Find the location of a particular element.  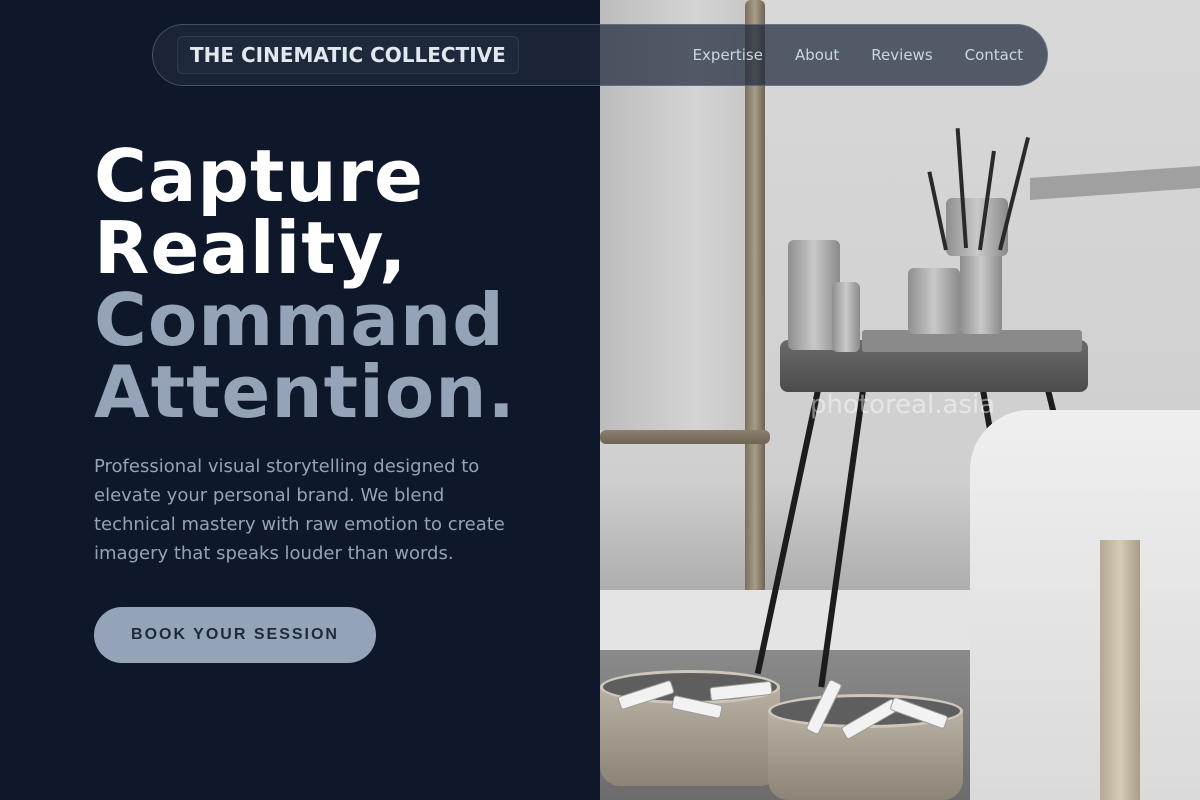

hero-headline: Capture Reality, Command Attention. is located at coordinates (305, 284).